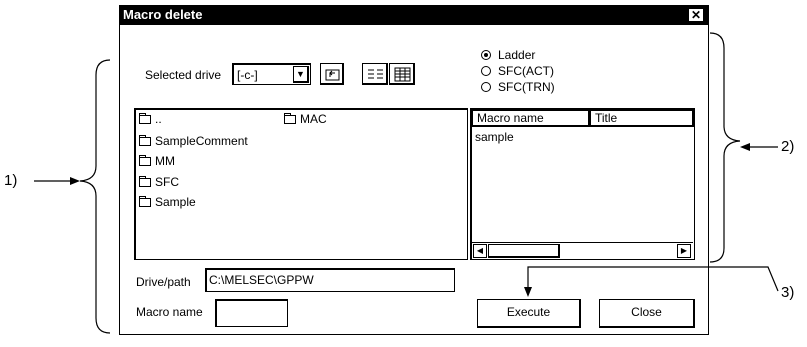 Image resolution: width=807 pixels, height=347 pixels. What do you see at coordinates (788, 292) in the screenshot?
I see `callout-3-label: 3)` at bounding box center [788, 292].